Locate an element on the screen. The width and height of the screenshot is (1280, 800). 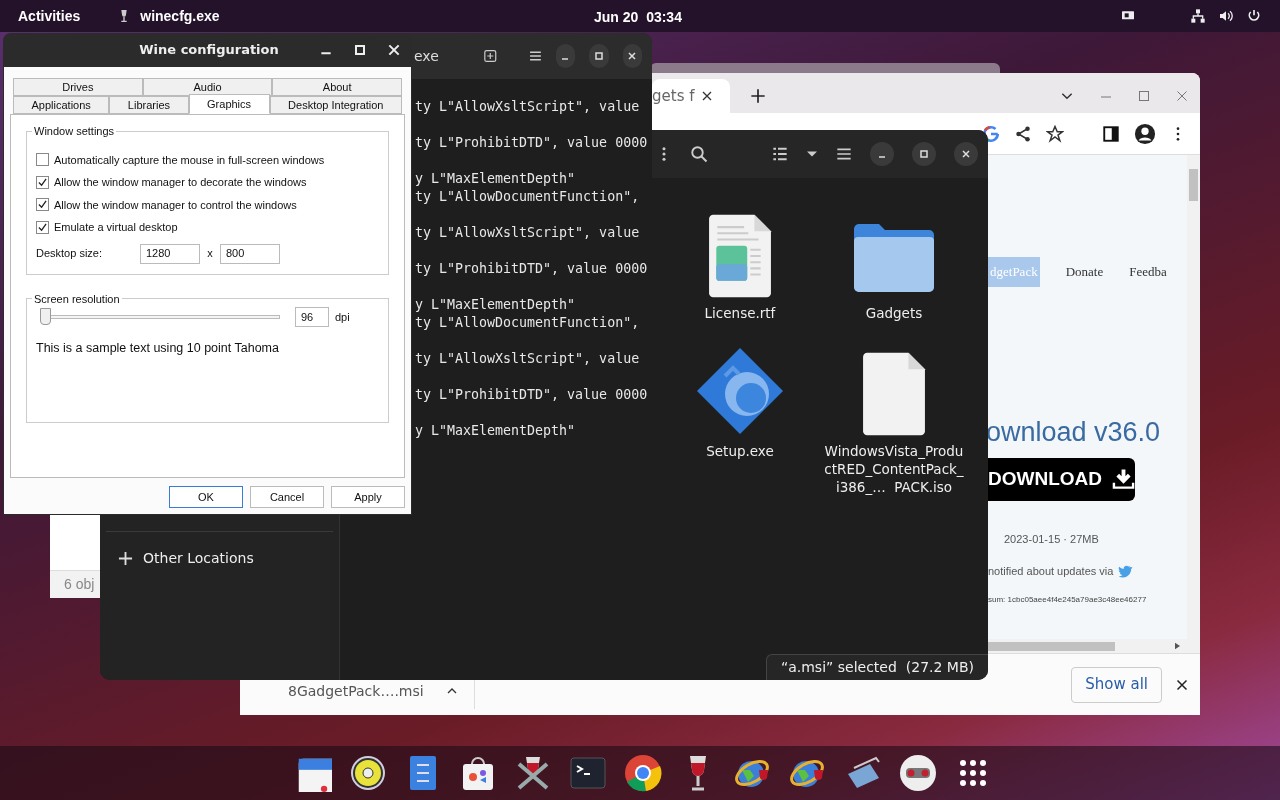
plus-icon is located at coordinates (125, 558).